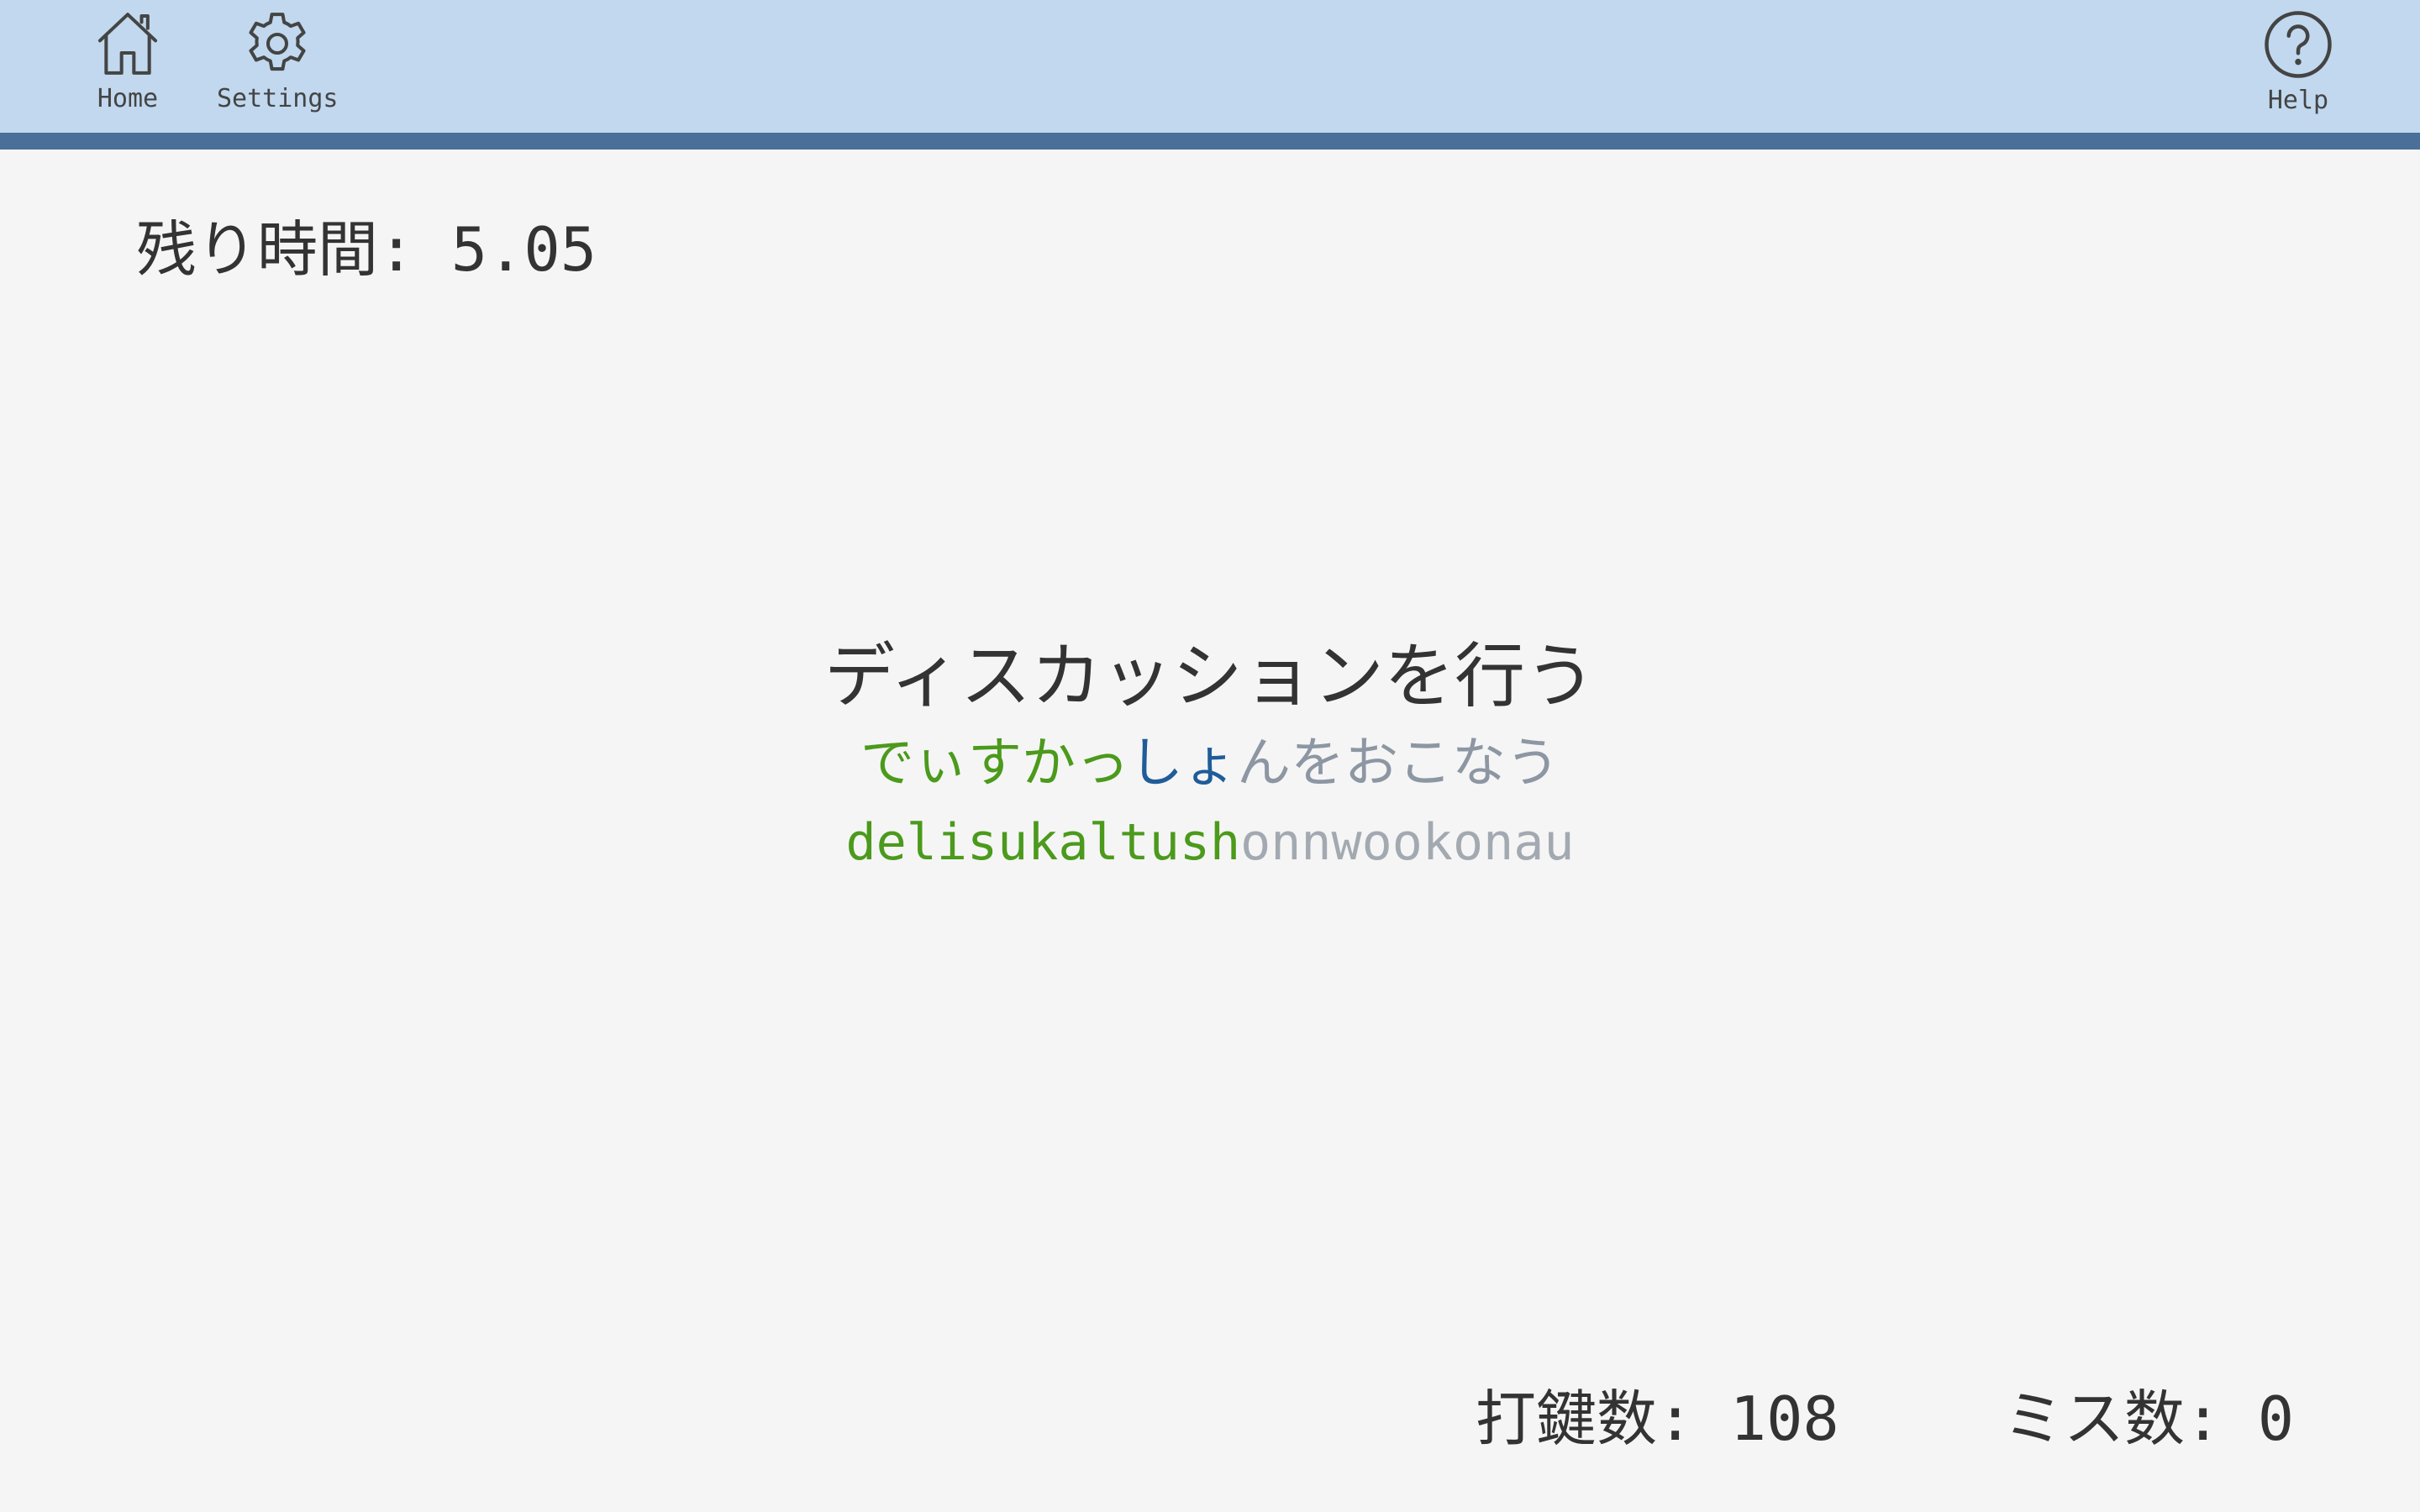  Describe the element at coordinates (278, 98) in the screenshot. I see `settings-label: Settings` at that location.